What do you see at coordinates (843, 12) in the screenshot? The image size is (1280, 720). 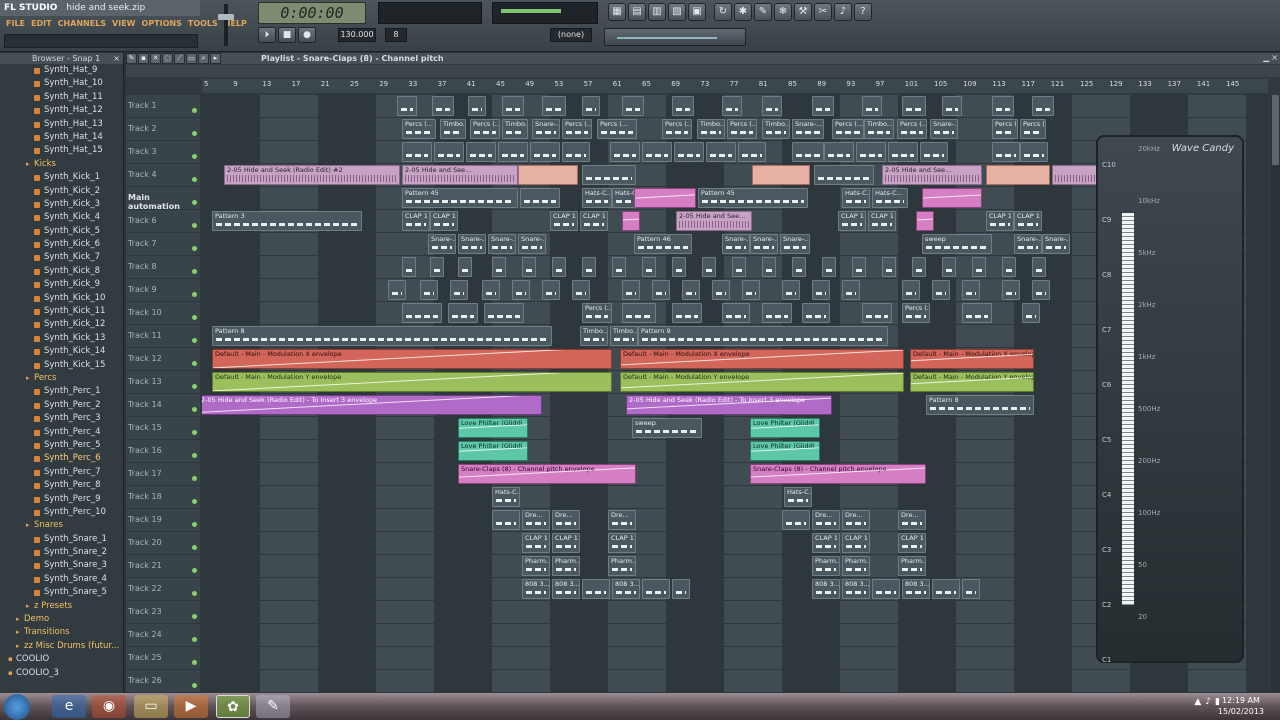 I see `note-icon: ♪` at bounding box center [843, 12].